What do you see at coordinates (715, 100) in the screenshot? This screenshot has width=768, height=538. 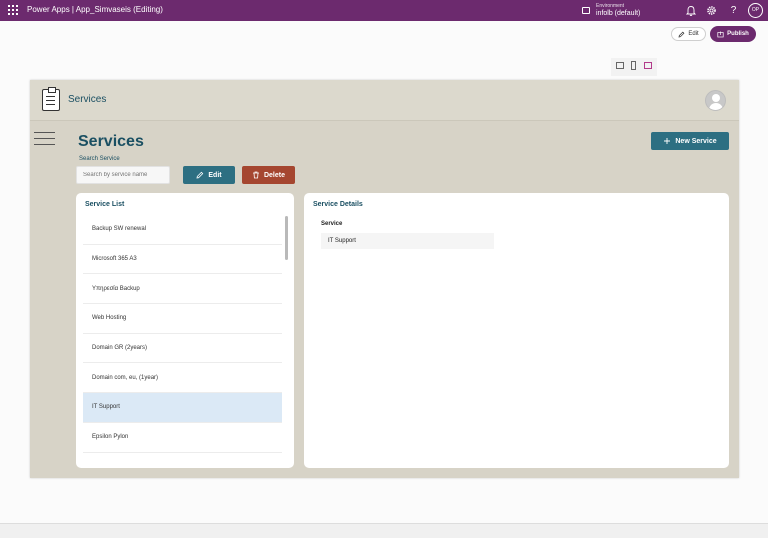 I see `user-avatar` at bounding box center [715, 100].